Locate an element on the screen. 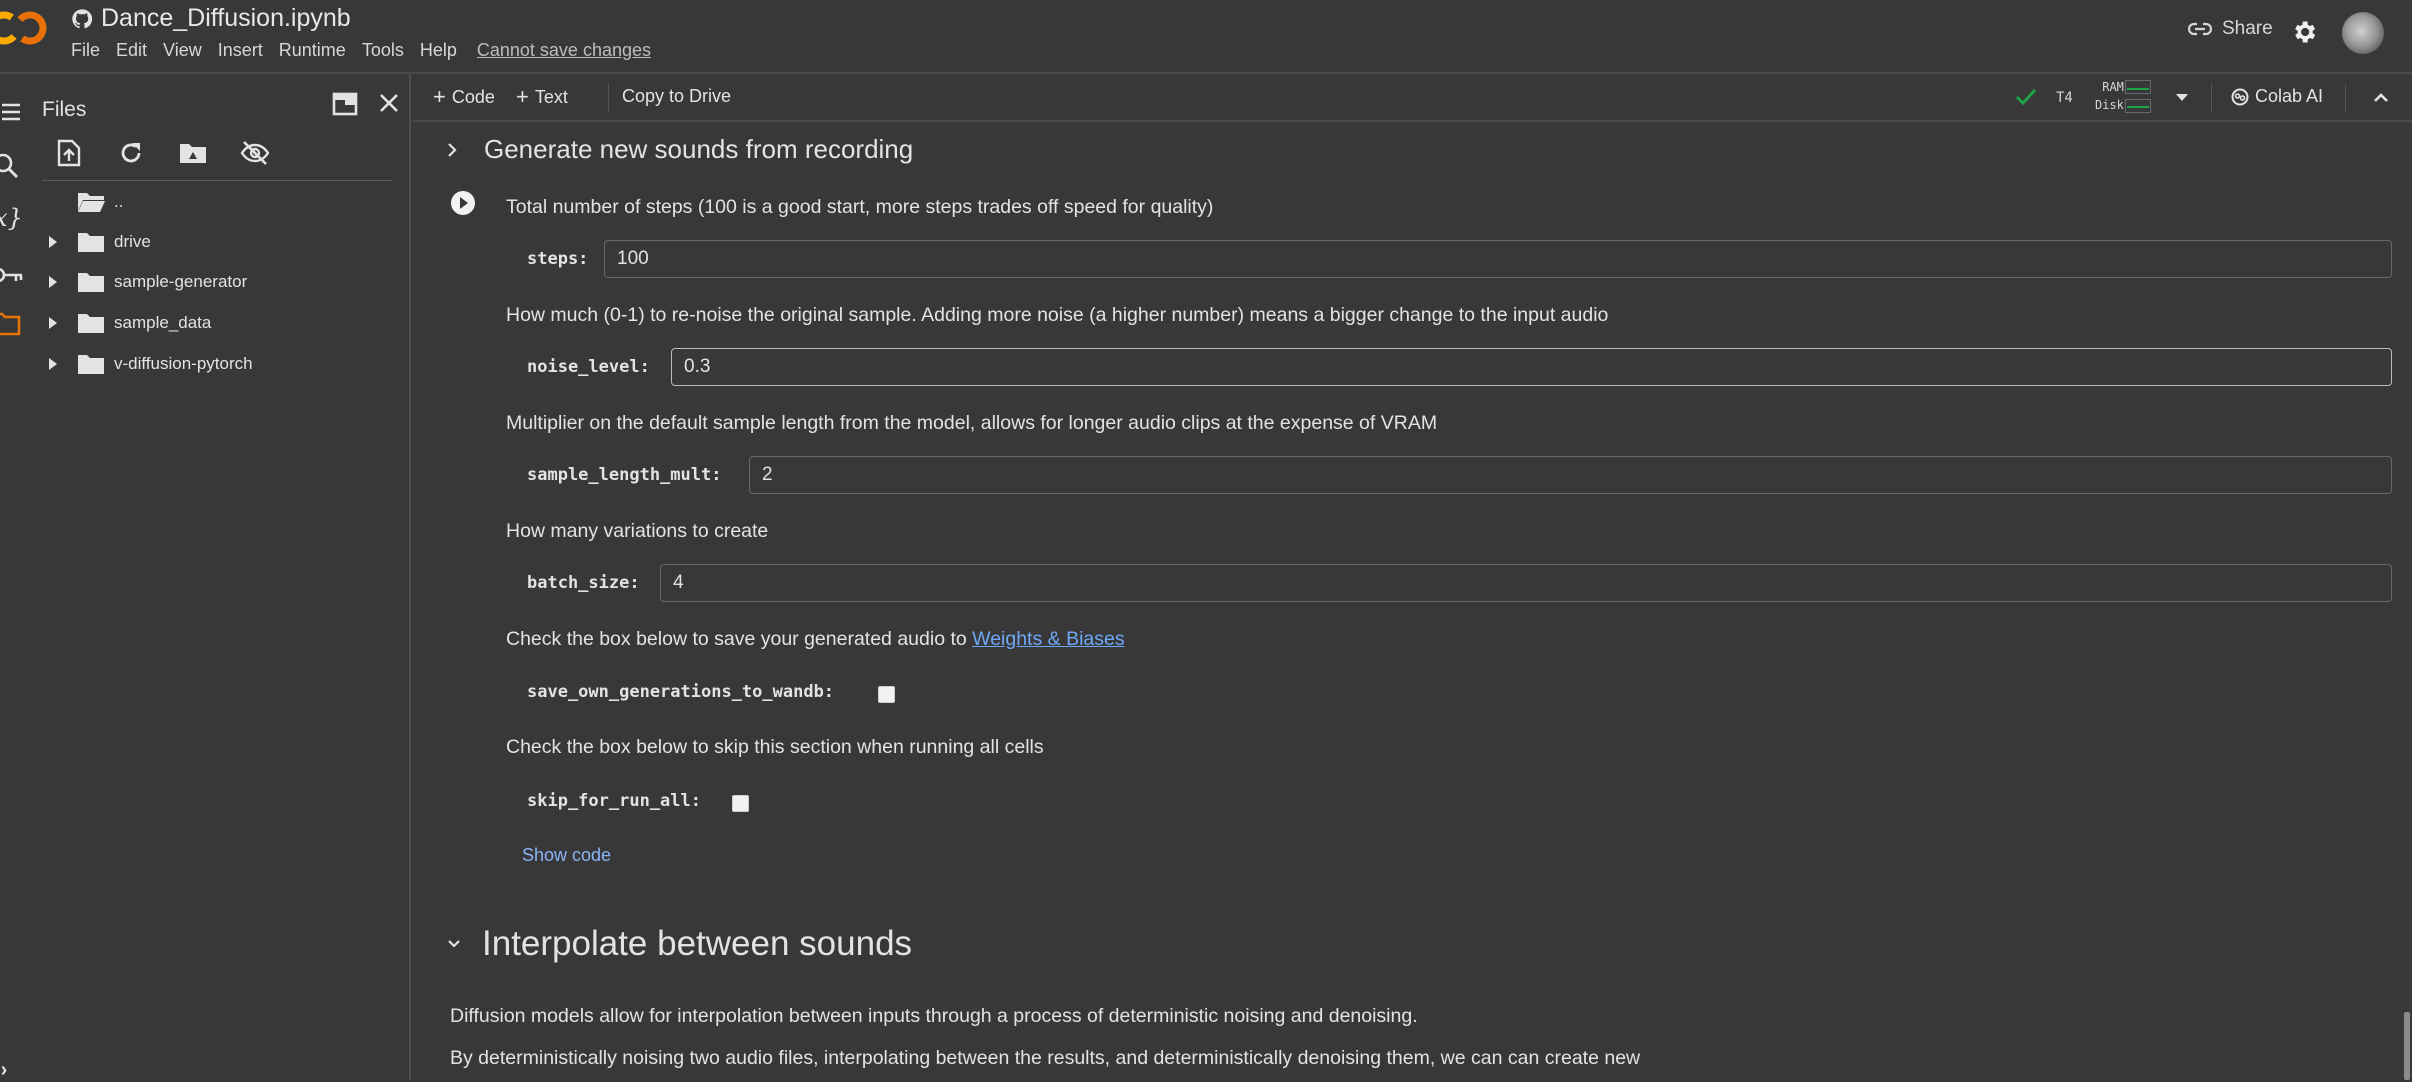 This screenshot has height=1082, width=2412. menu-edit: Edit is located at coordinates (131, 50).